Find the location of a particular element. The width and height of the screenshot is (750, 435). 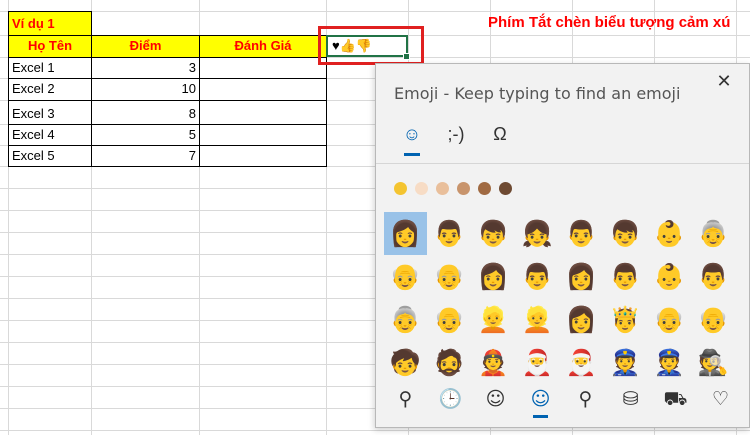

emoji-search-prompt: Emoji - Keep typing to find an emoji is located at coordinates (537, 93).